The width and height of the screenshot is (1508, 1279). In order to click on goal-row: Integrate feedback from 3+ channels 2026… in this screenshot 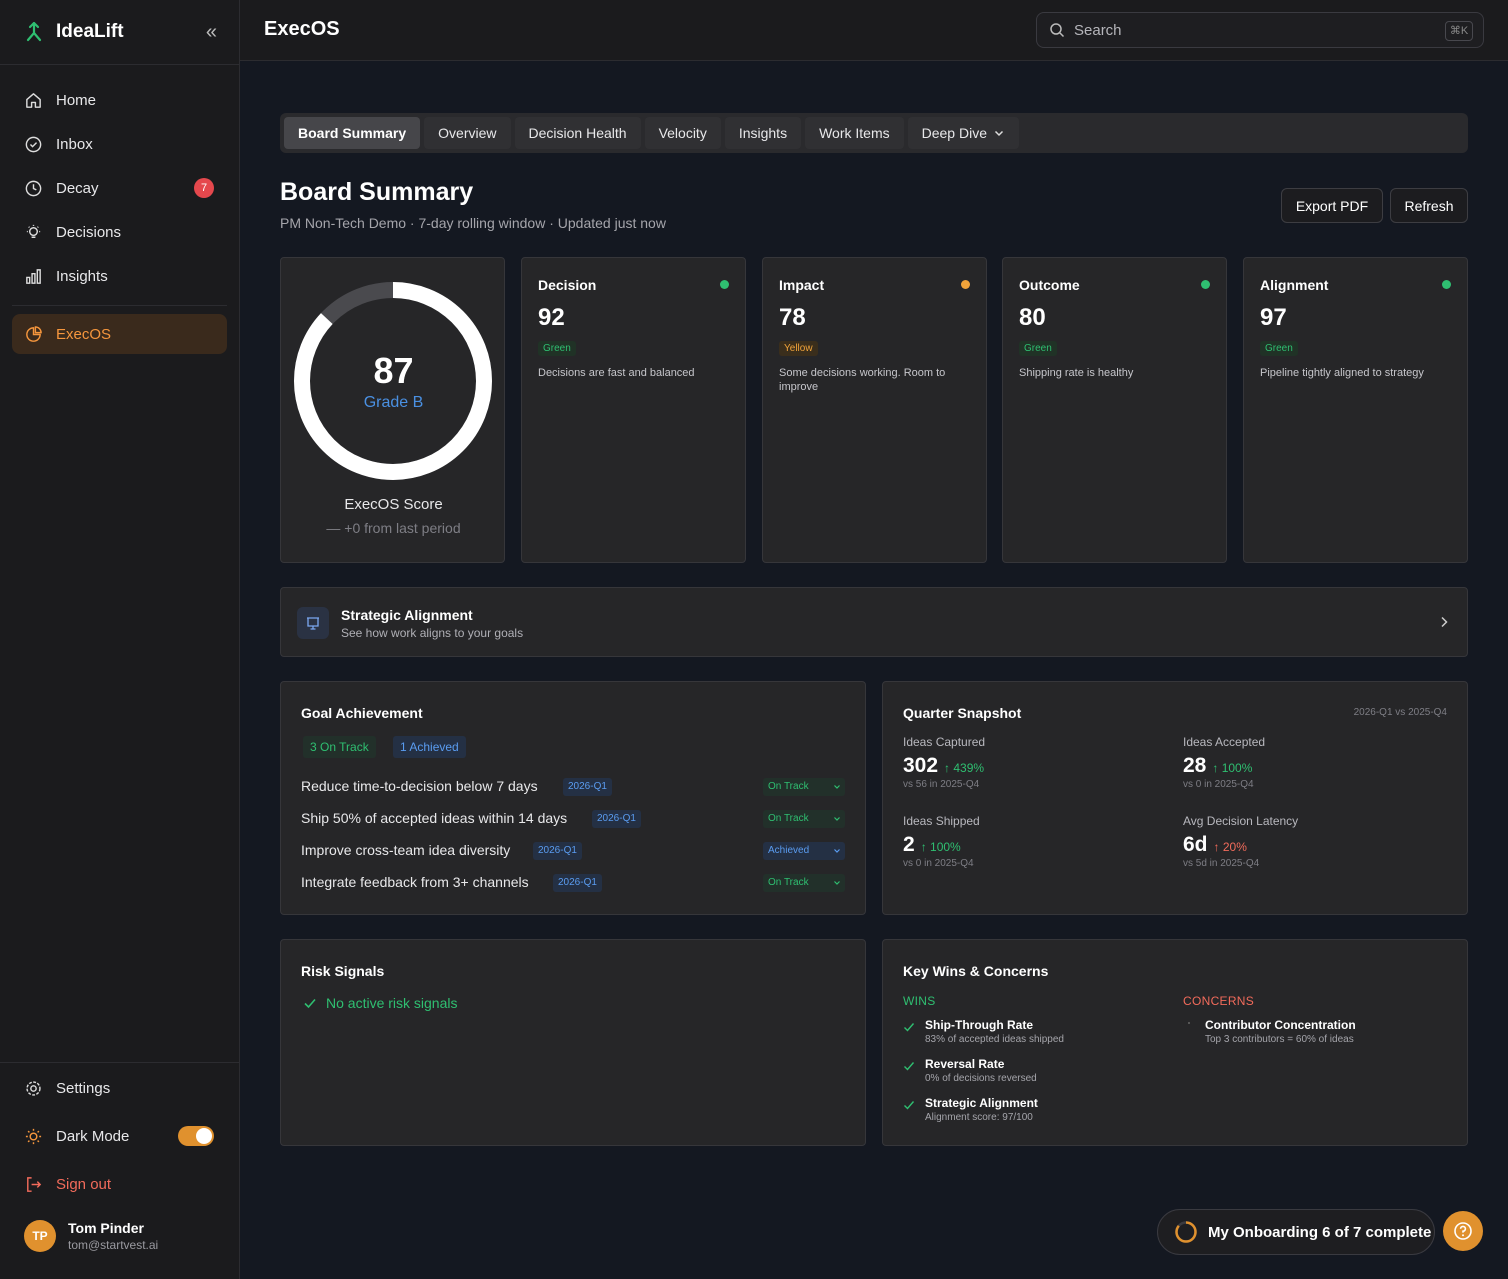, I will do `click(574, 883)`.